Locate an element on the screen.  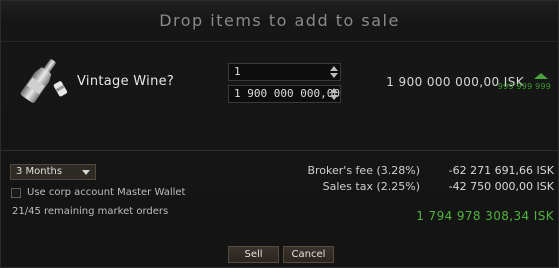
broker-fee-label: Broker's fee (3.28%) is located at coordinates (363, 170).